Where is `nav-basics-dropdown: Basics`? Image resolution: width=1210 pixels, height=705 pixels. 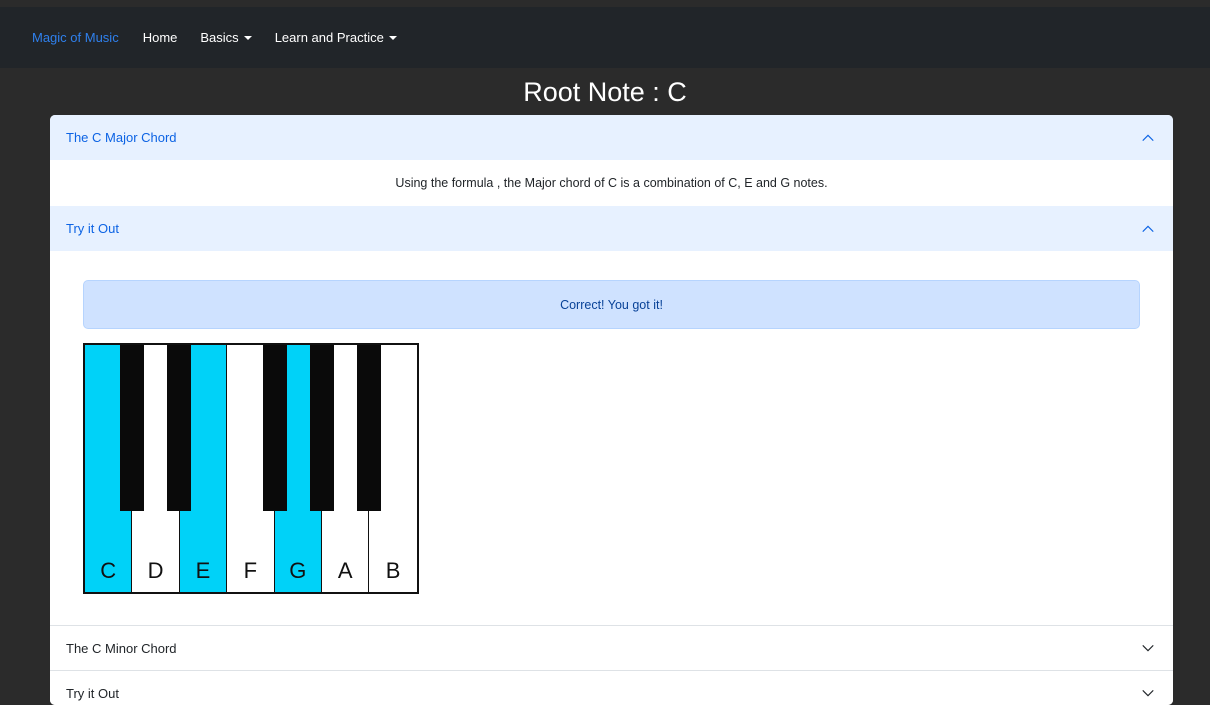
nav-basics-dropdown: Basics is located at coordinates (226, 37).